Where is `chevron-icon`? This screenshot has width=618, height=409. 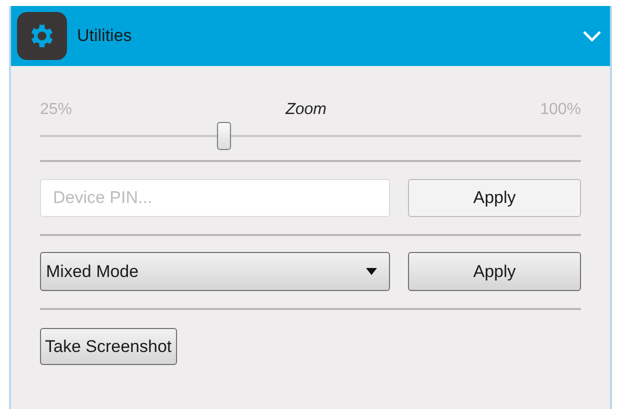
chevron-icon is located at coordinates (592, 36).